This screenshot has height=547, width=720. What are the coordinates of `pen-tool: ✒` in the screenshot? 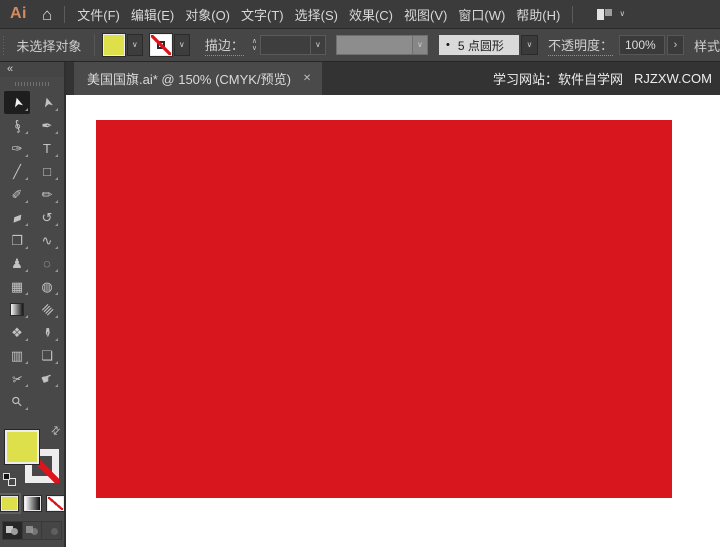 It's located at (47, 125).